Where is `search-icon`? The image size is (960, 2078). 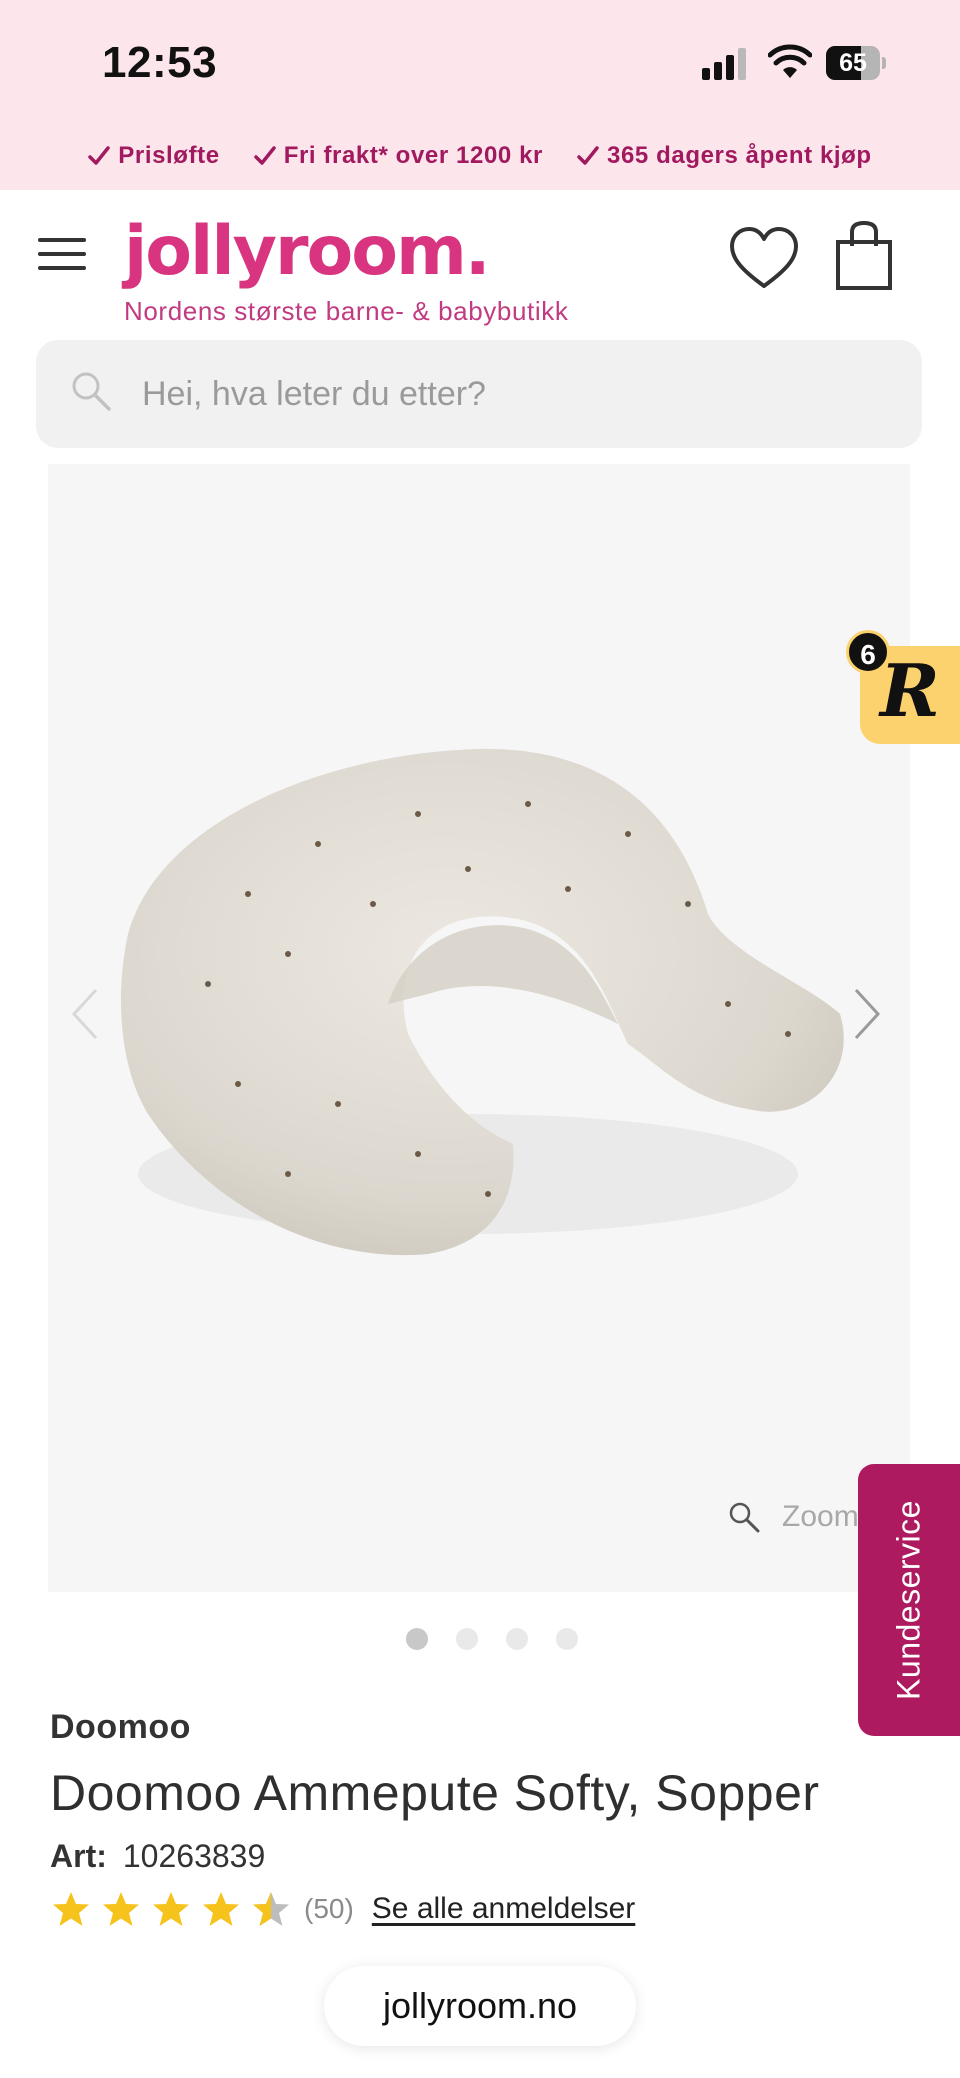 search-icon is located at coordinates (91, 391).